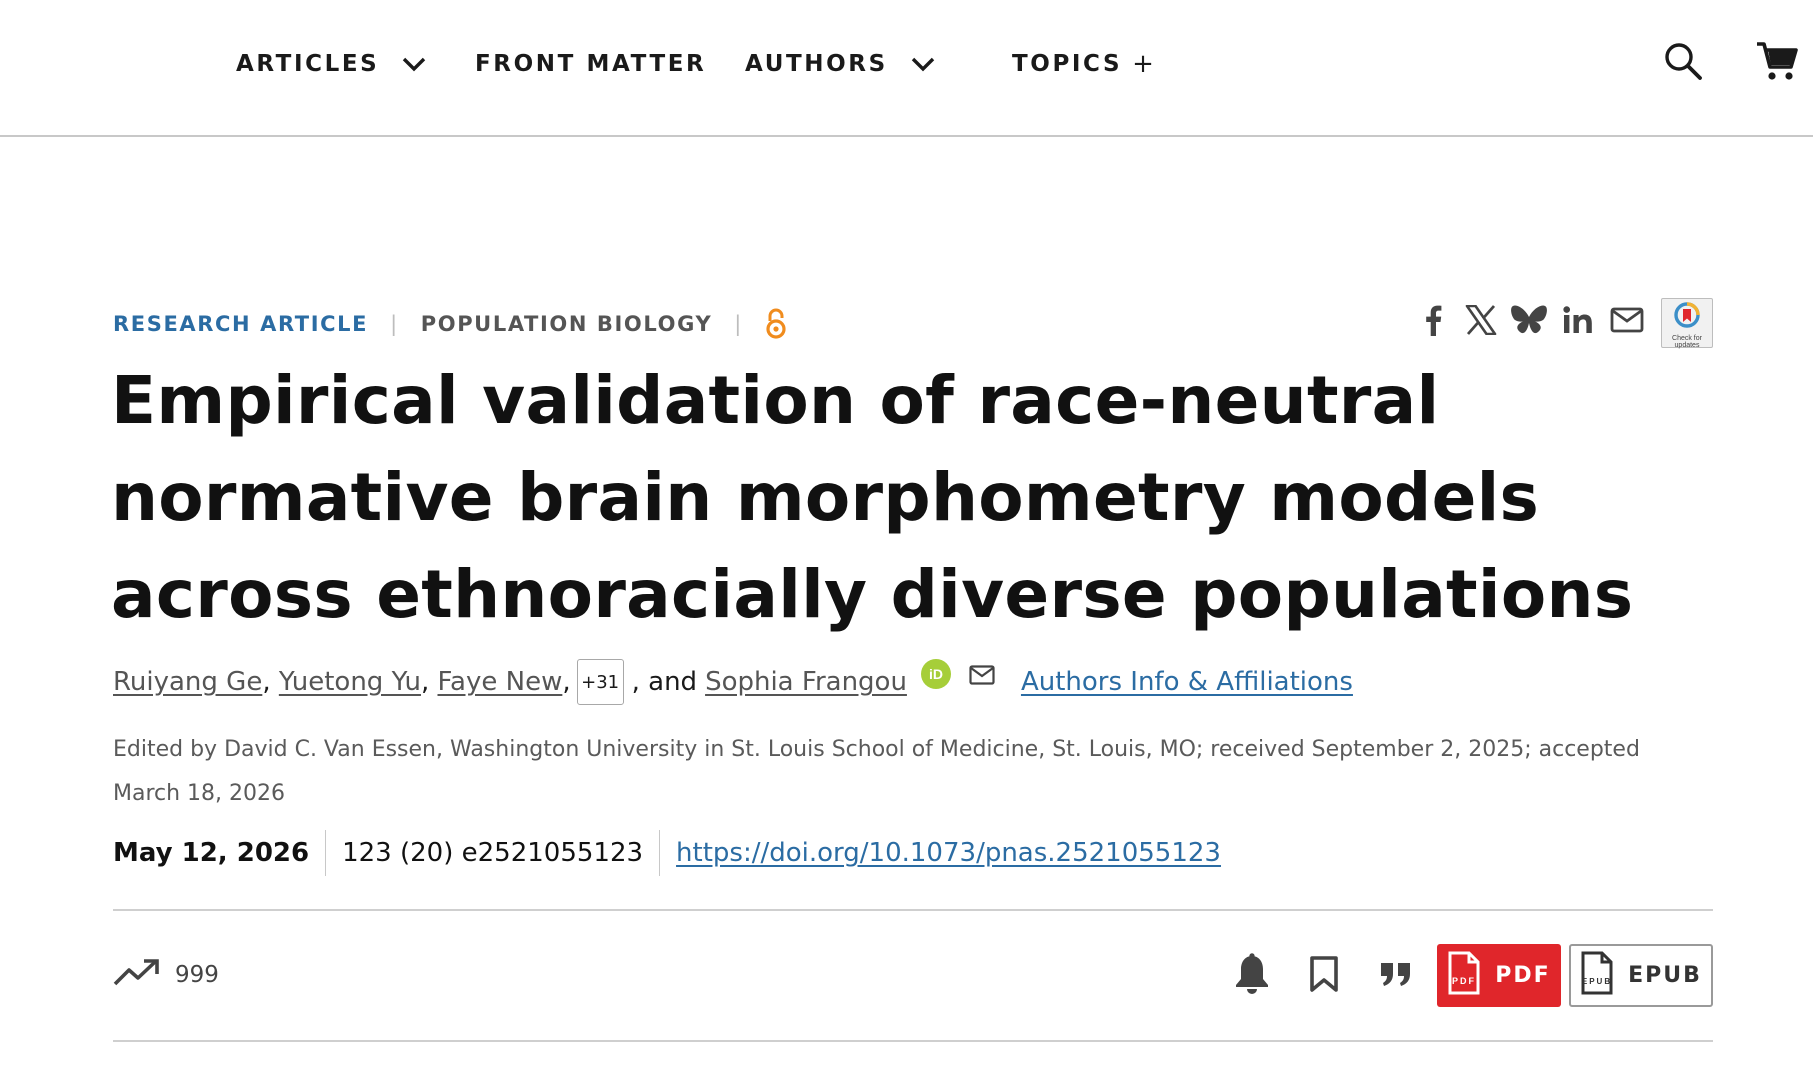  I want to click on article-meta: RESEARCH ARTICLE | POPULATION BIOLOGY |, so click(450, 324).